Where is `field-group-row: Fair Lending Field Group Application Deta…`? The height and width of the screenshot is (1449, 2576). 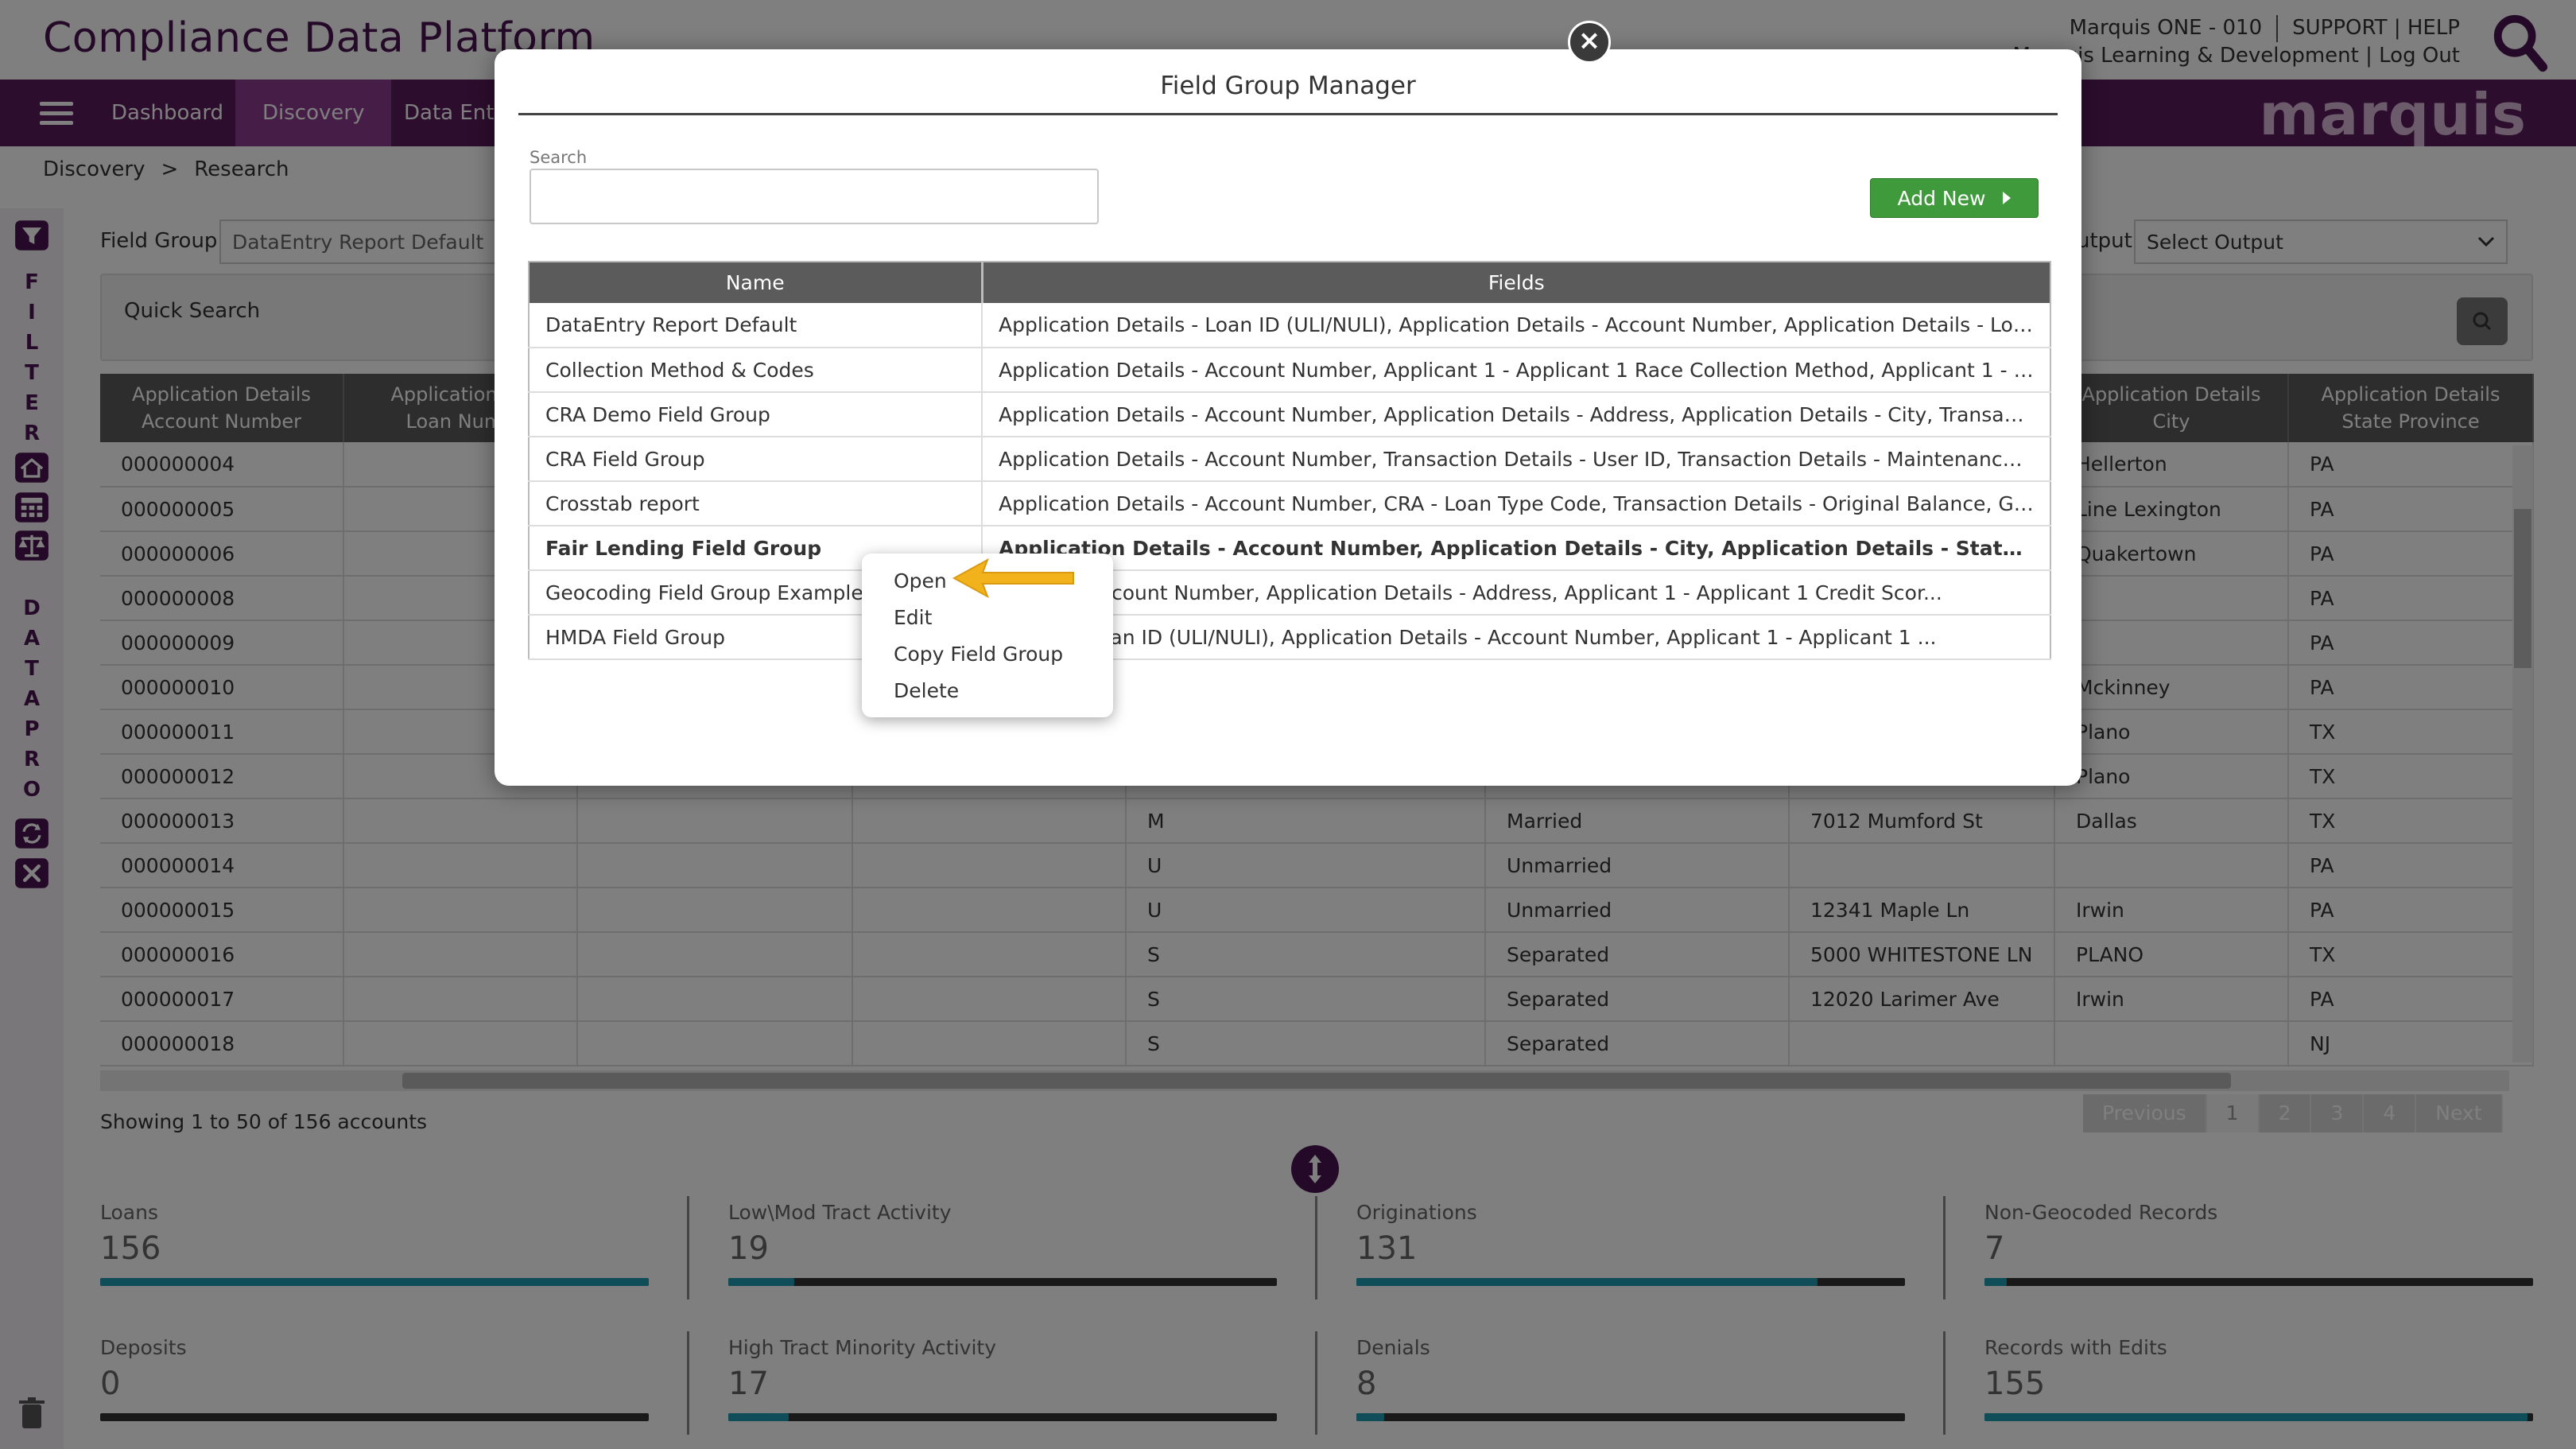 field-group-row: Fair Lending Field Group Application Deta… is located at coordinates (1290, 548).